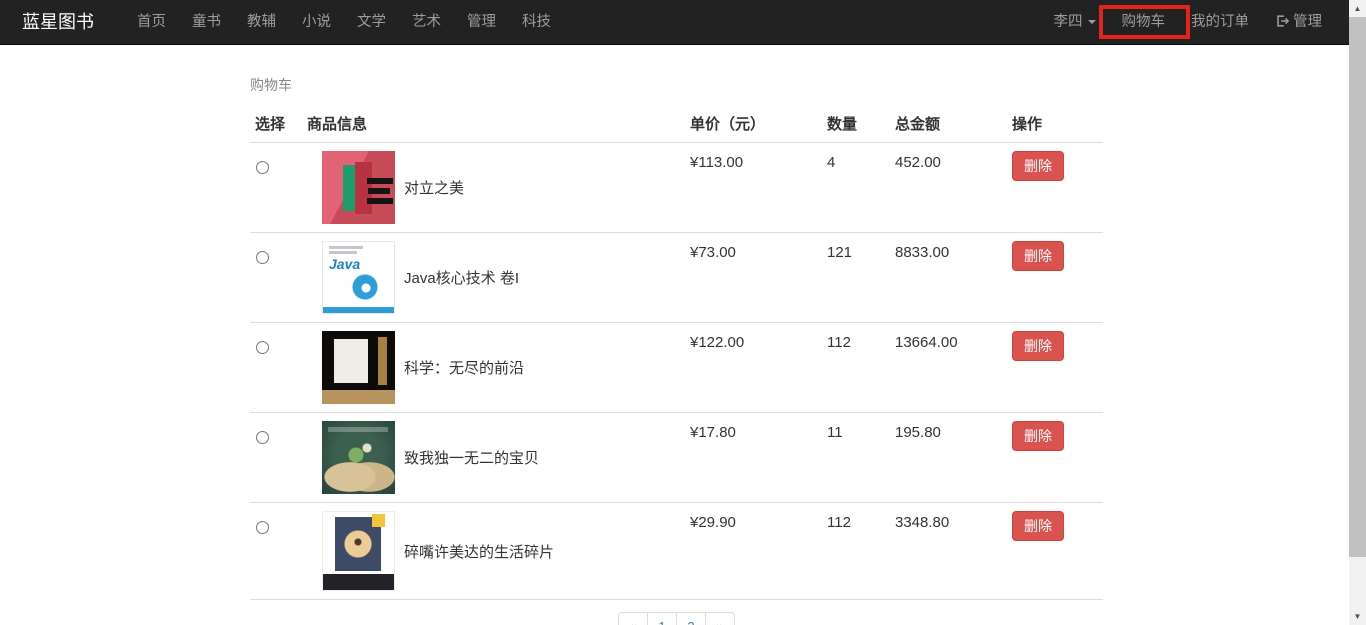 The height and width of the screenshot is (625, 1366). I want to click on pagination-link: «, so click(633, 618).